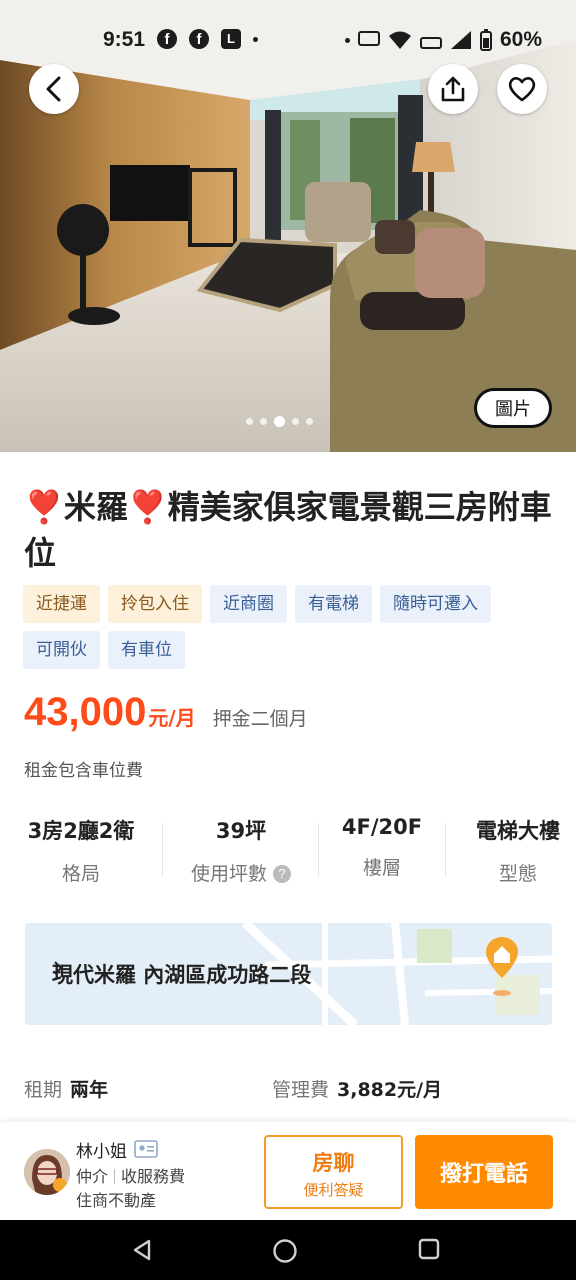  What do you see at coordinates (443, 40) in the screenshot?
I see `system-icons: 60%` at bounding box center [443, 40].